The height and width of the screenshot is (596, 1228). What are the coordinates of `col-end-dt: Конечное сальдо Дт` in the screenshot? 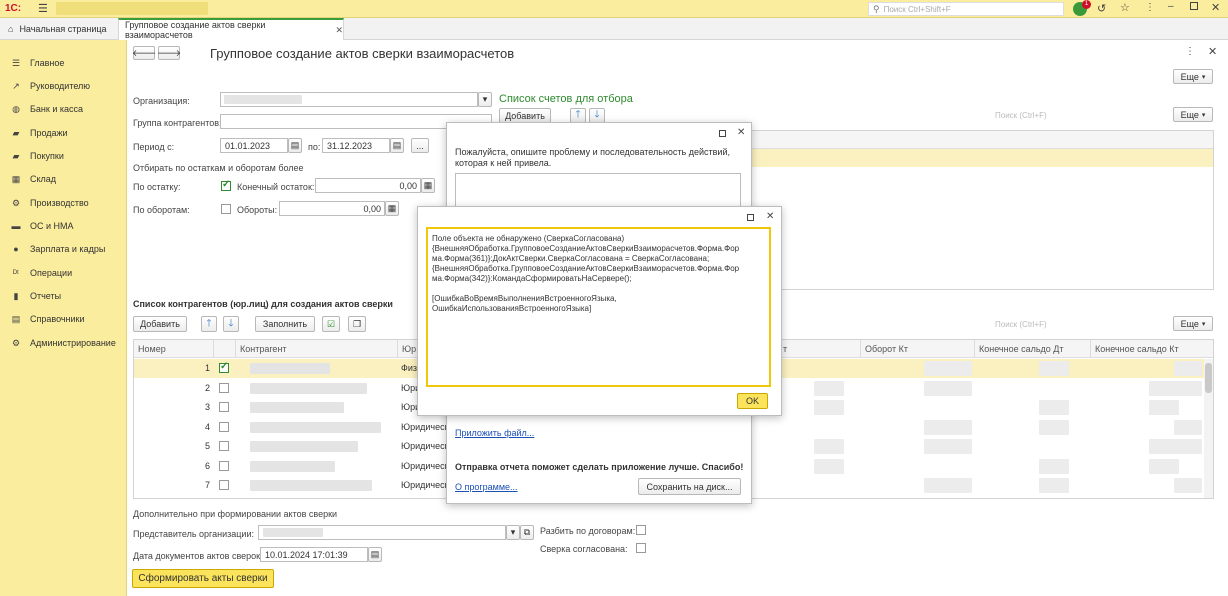 It's located at (1033, 349).